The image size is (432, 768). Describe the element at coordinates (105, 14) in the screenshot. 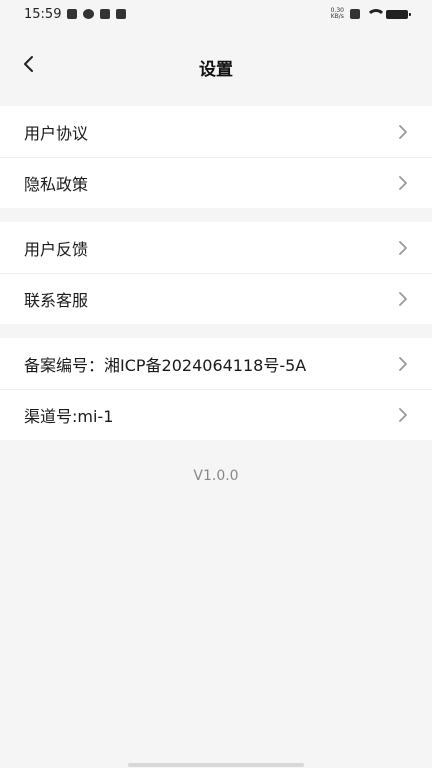

I see `mail-icon` at that location.